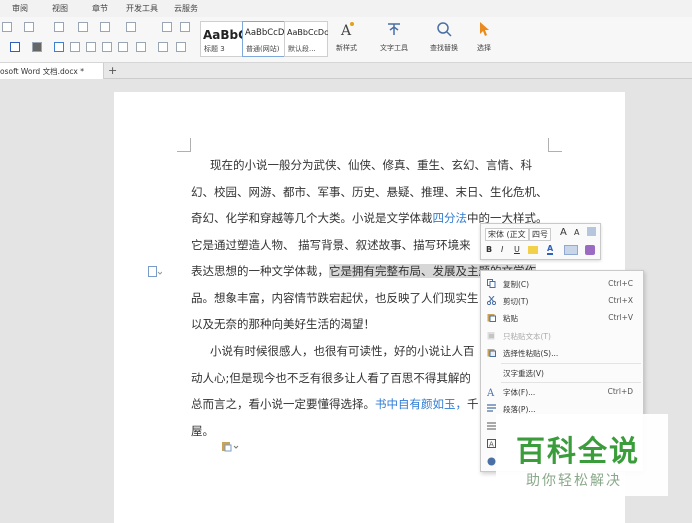 This screenshot has width=692, height=523. What do you see at coordinates (369, 191) in the screenshot?
I see `text-line: 幻、校园、网游、都市、军事、历史、悬疑、推理、末日、生化危机、` at bounding box center [369, 191].